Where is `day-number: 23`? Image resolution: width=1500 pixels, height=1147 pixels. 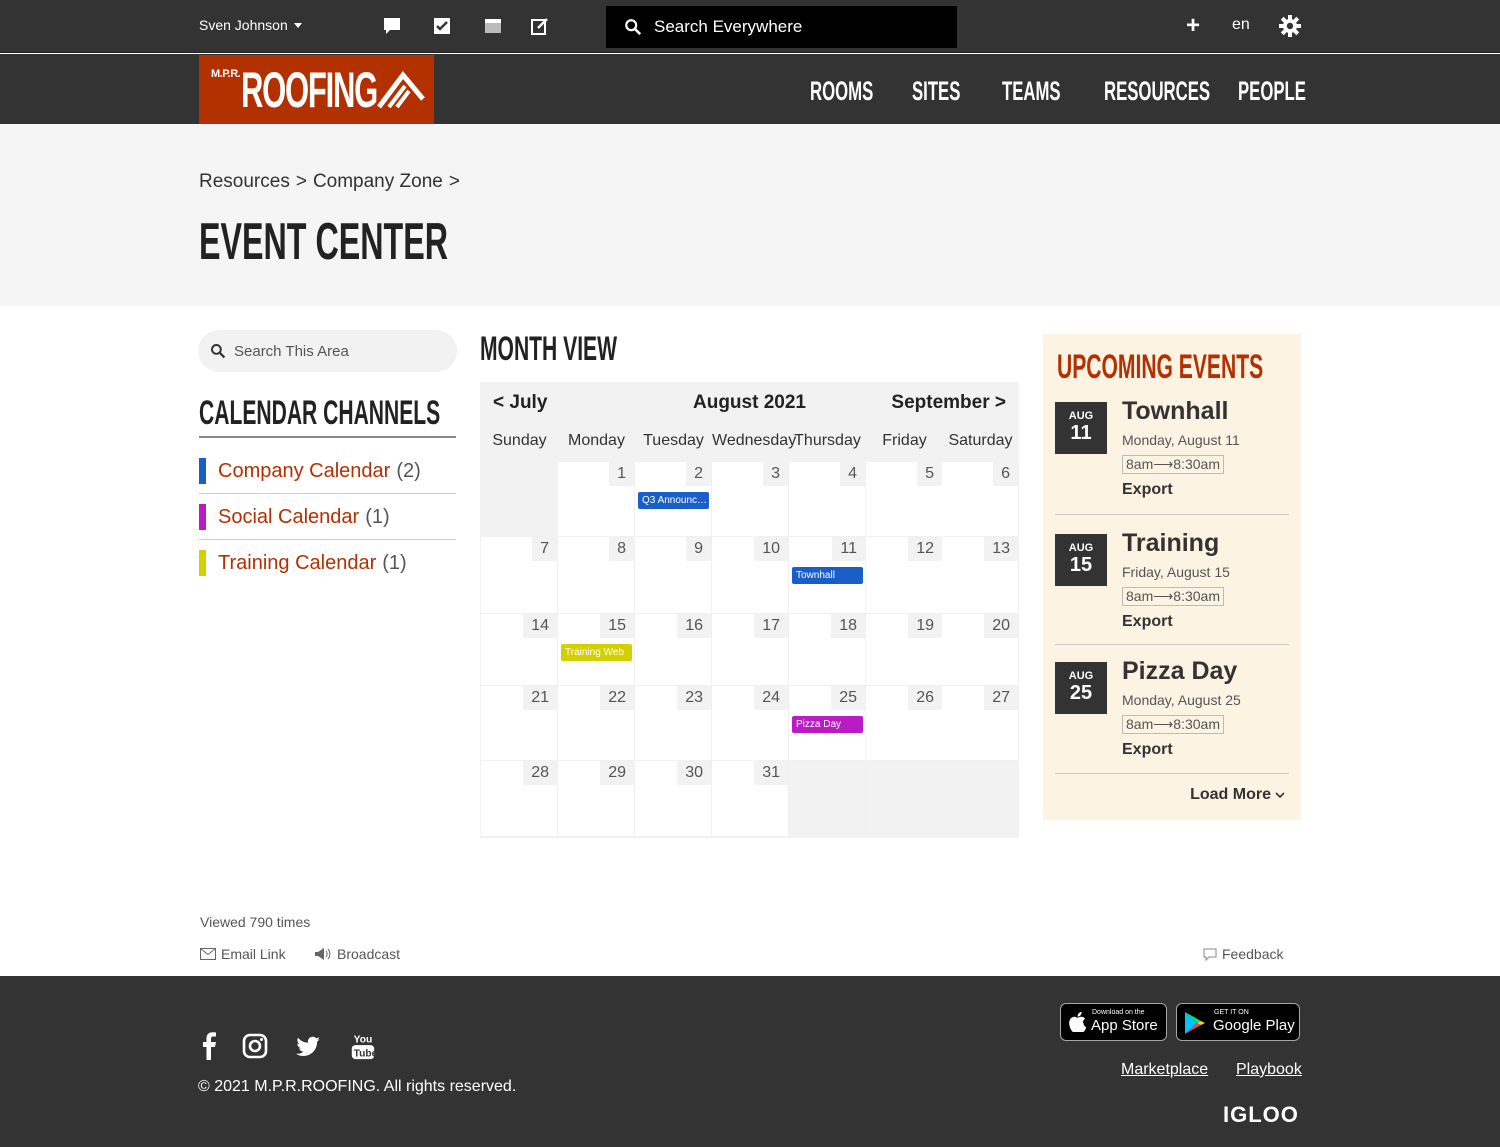
day-number: 23 is located at coordinates (694, 698).